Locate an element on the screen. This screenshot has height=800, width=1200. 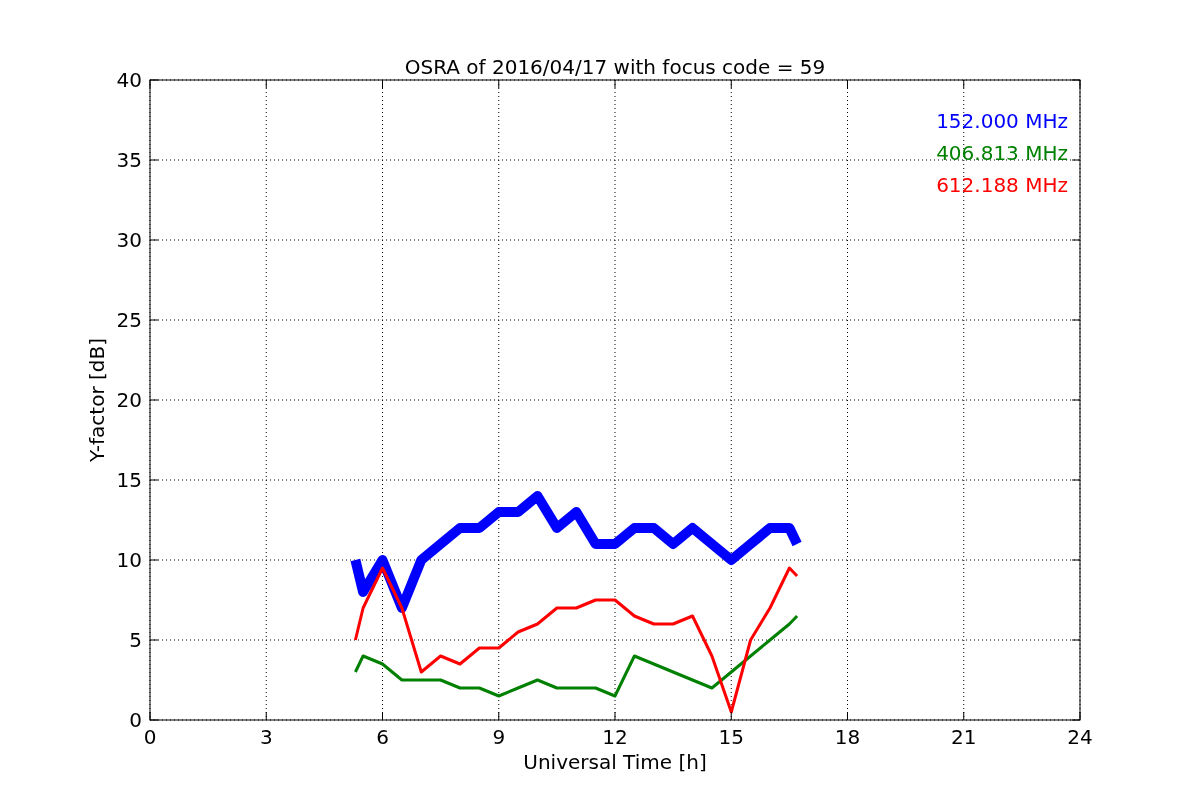
tick-label: 24 is located at coordinates (1080, 737).